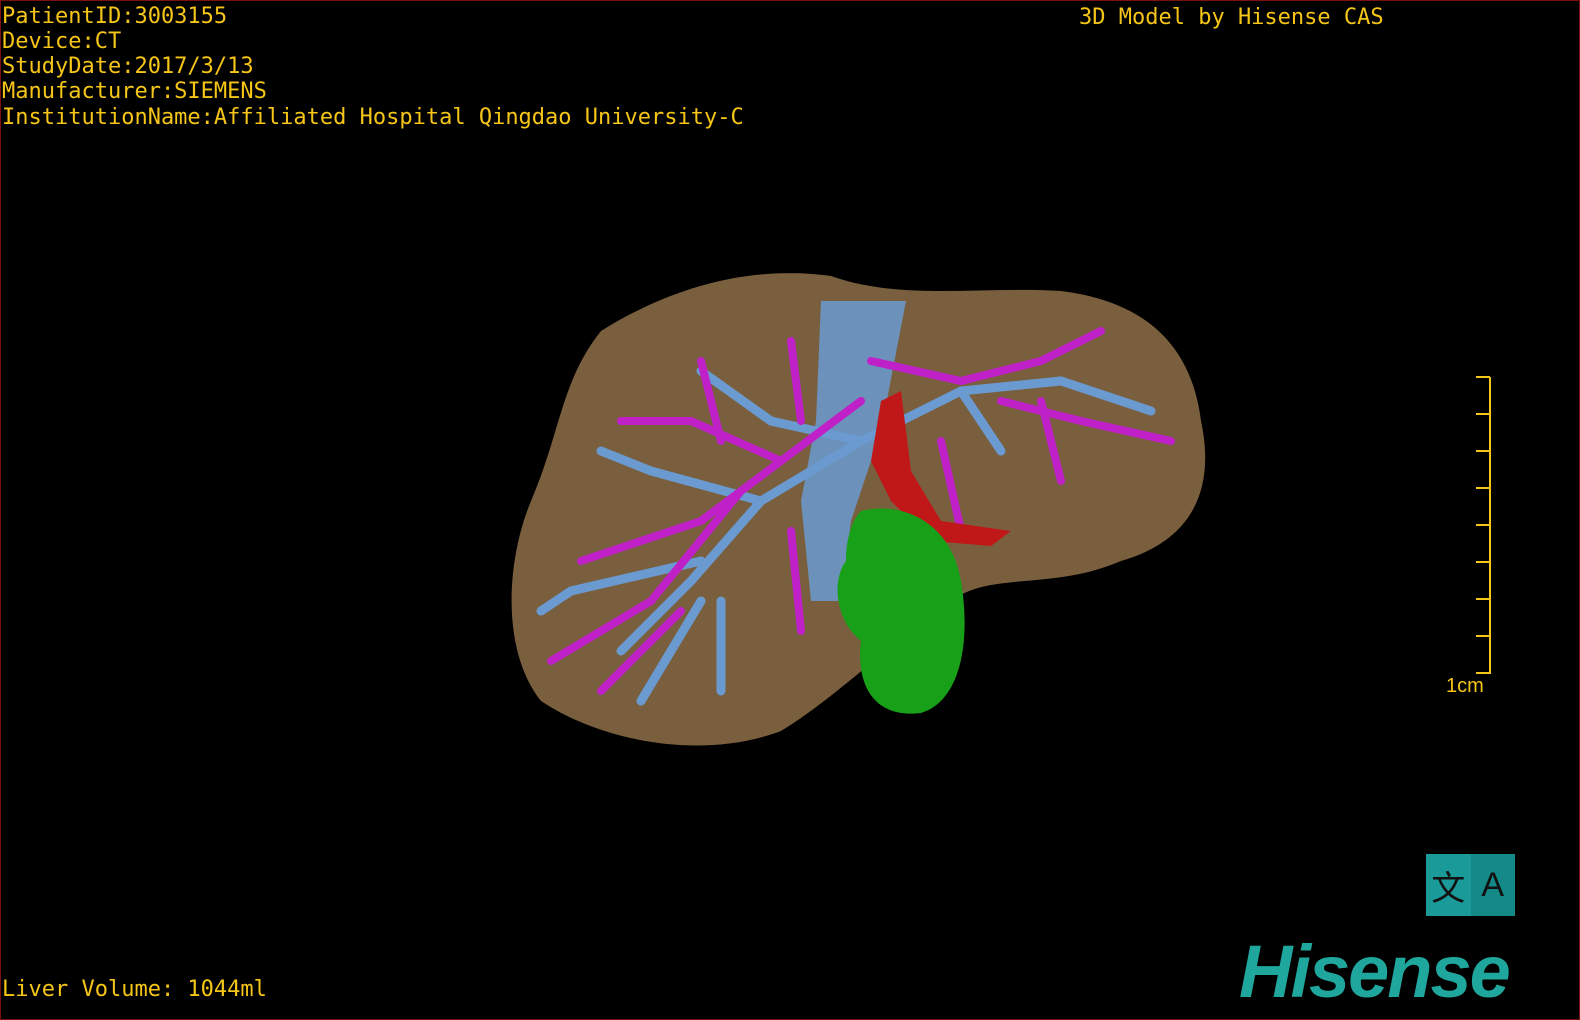  What do you see at coordinates (134, 989) in the screenshot?
I see `liver-volume: Liver Volume: 1044ml` at bounding box center [134, 989].